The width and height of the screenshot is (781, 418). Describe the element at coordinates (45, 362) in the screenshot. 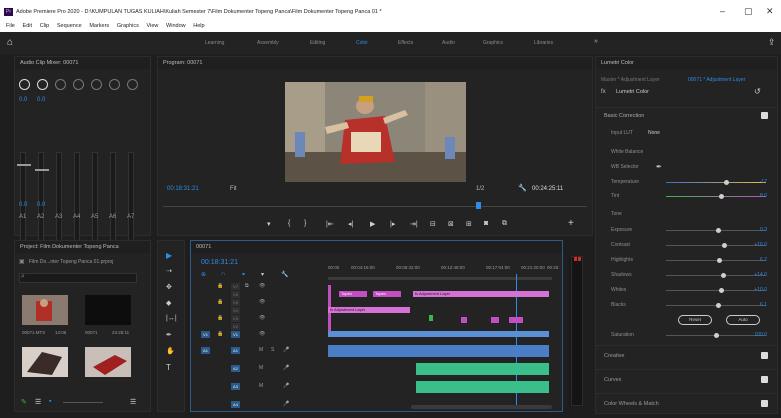

I see `thumbnail-clip` at that location.